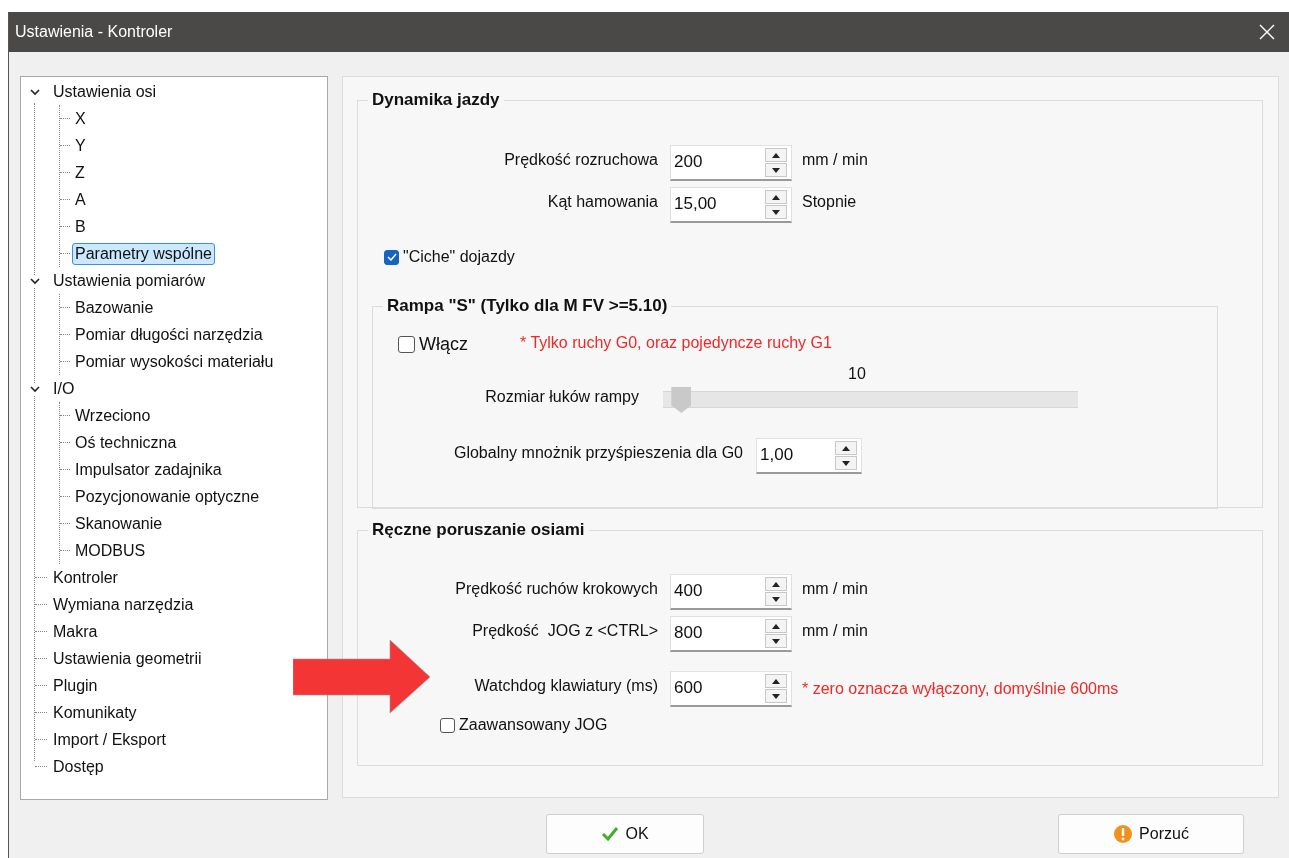 This screenshot has width=1289, height=858. Describe the element at coordinates (565, 631) in the screenshot. I see `field-label: Prędkość JOG z <CTRL>` at that location.